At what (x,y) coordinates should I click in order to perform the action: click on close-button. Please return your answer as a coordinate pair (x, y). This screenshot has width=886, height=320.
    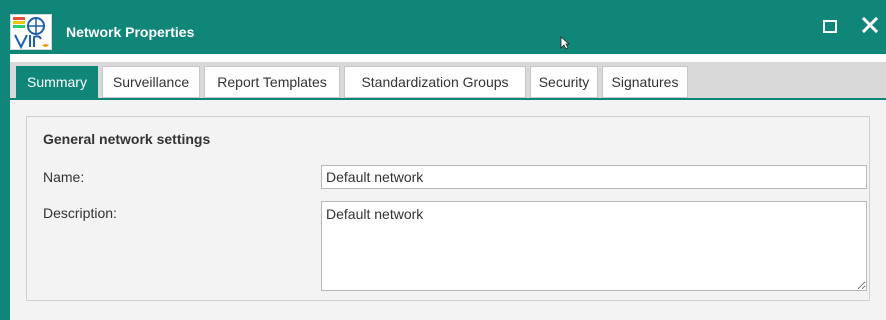
    Looking at the image, I should click on (870, 26).